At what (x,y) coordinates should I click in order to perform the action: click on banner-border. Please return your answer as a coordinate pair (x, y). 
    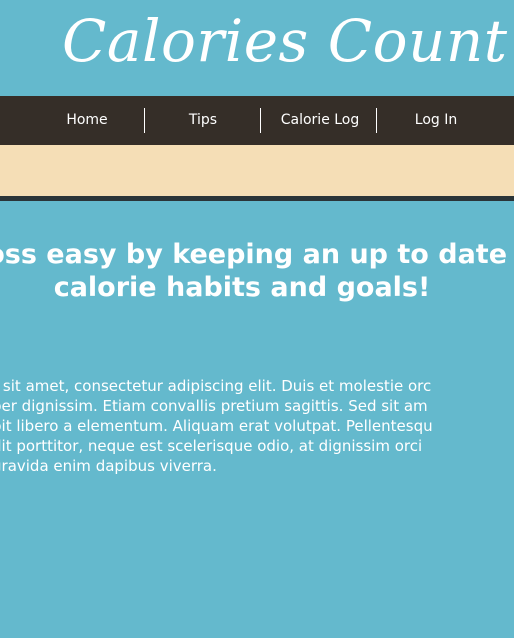
    Looking at the image, I should click on (257, 198).